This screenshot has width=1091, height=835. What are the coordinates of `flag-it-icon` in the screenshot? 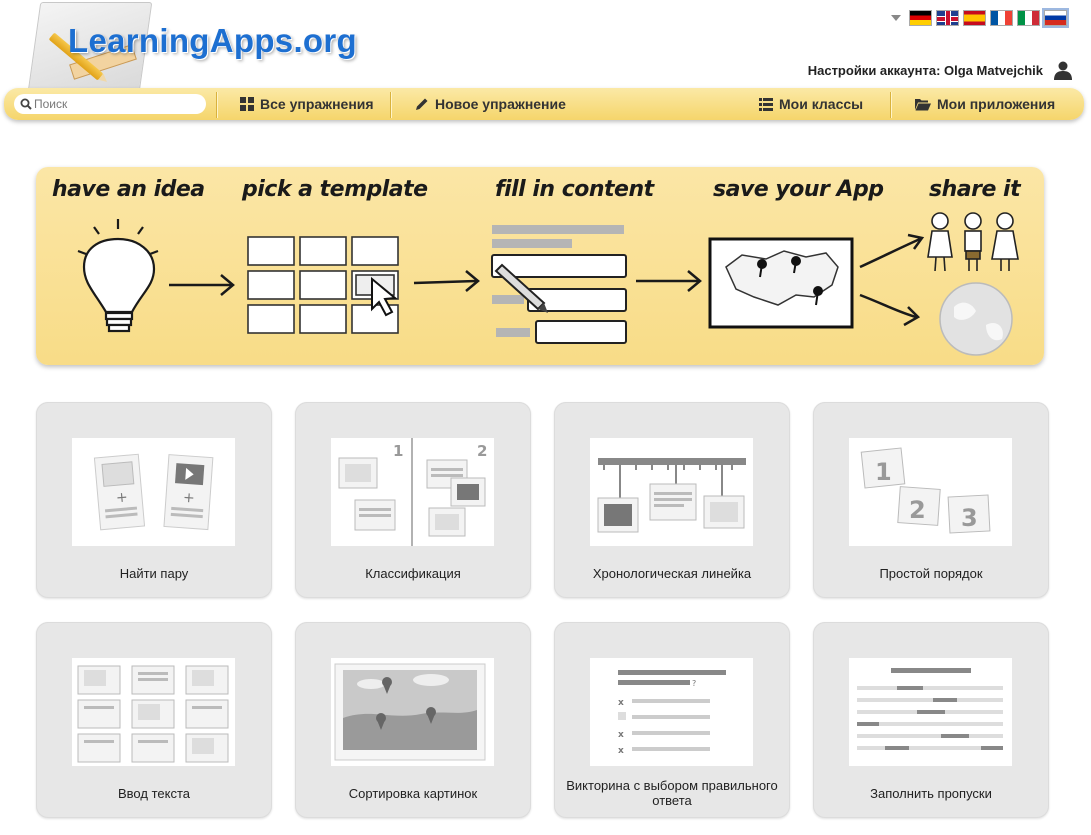 It's located at (1028, 18).